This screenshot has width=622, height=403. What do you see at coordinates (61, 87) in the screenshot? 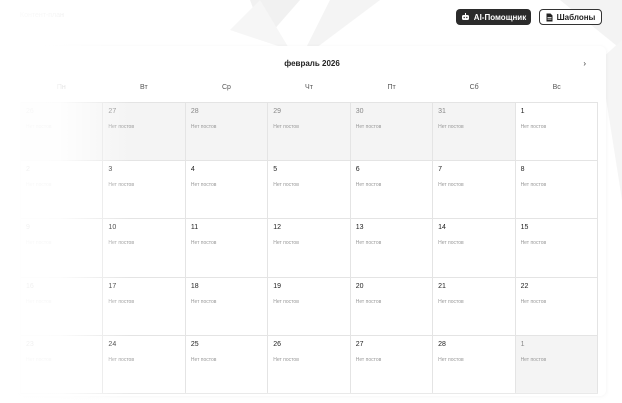
I see `weekday-mon: Пн` at bounding box center [61, 87].